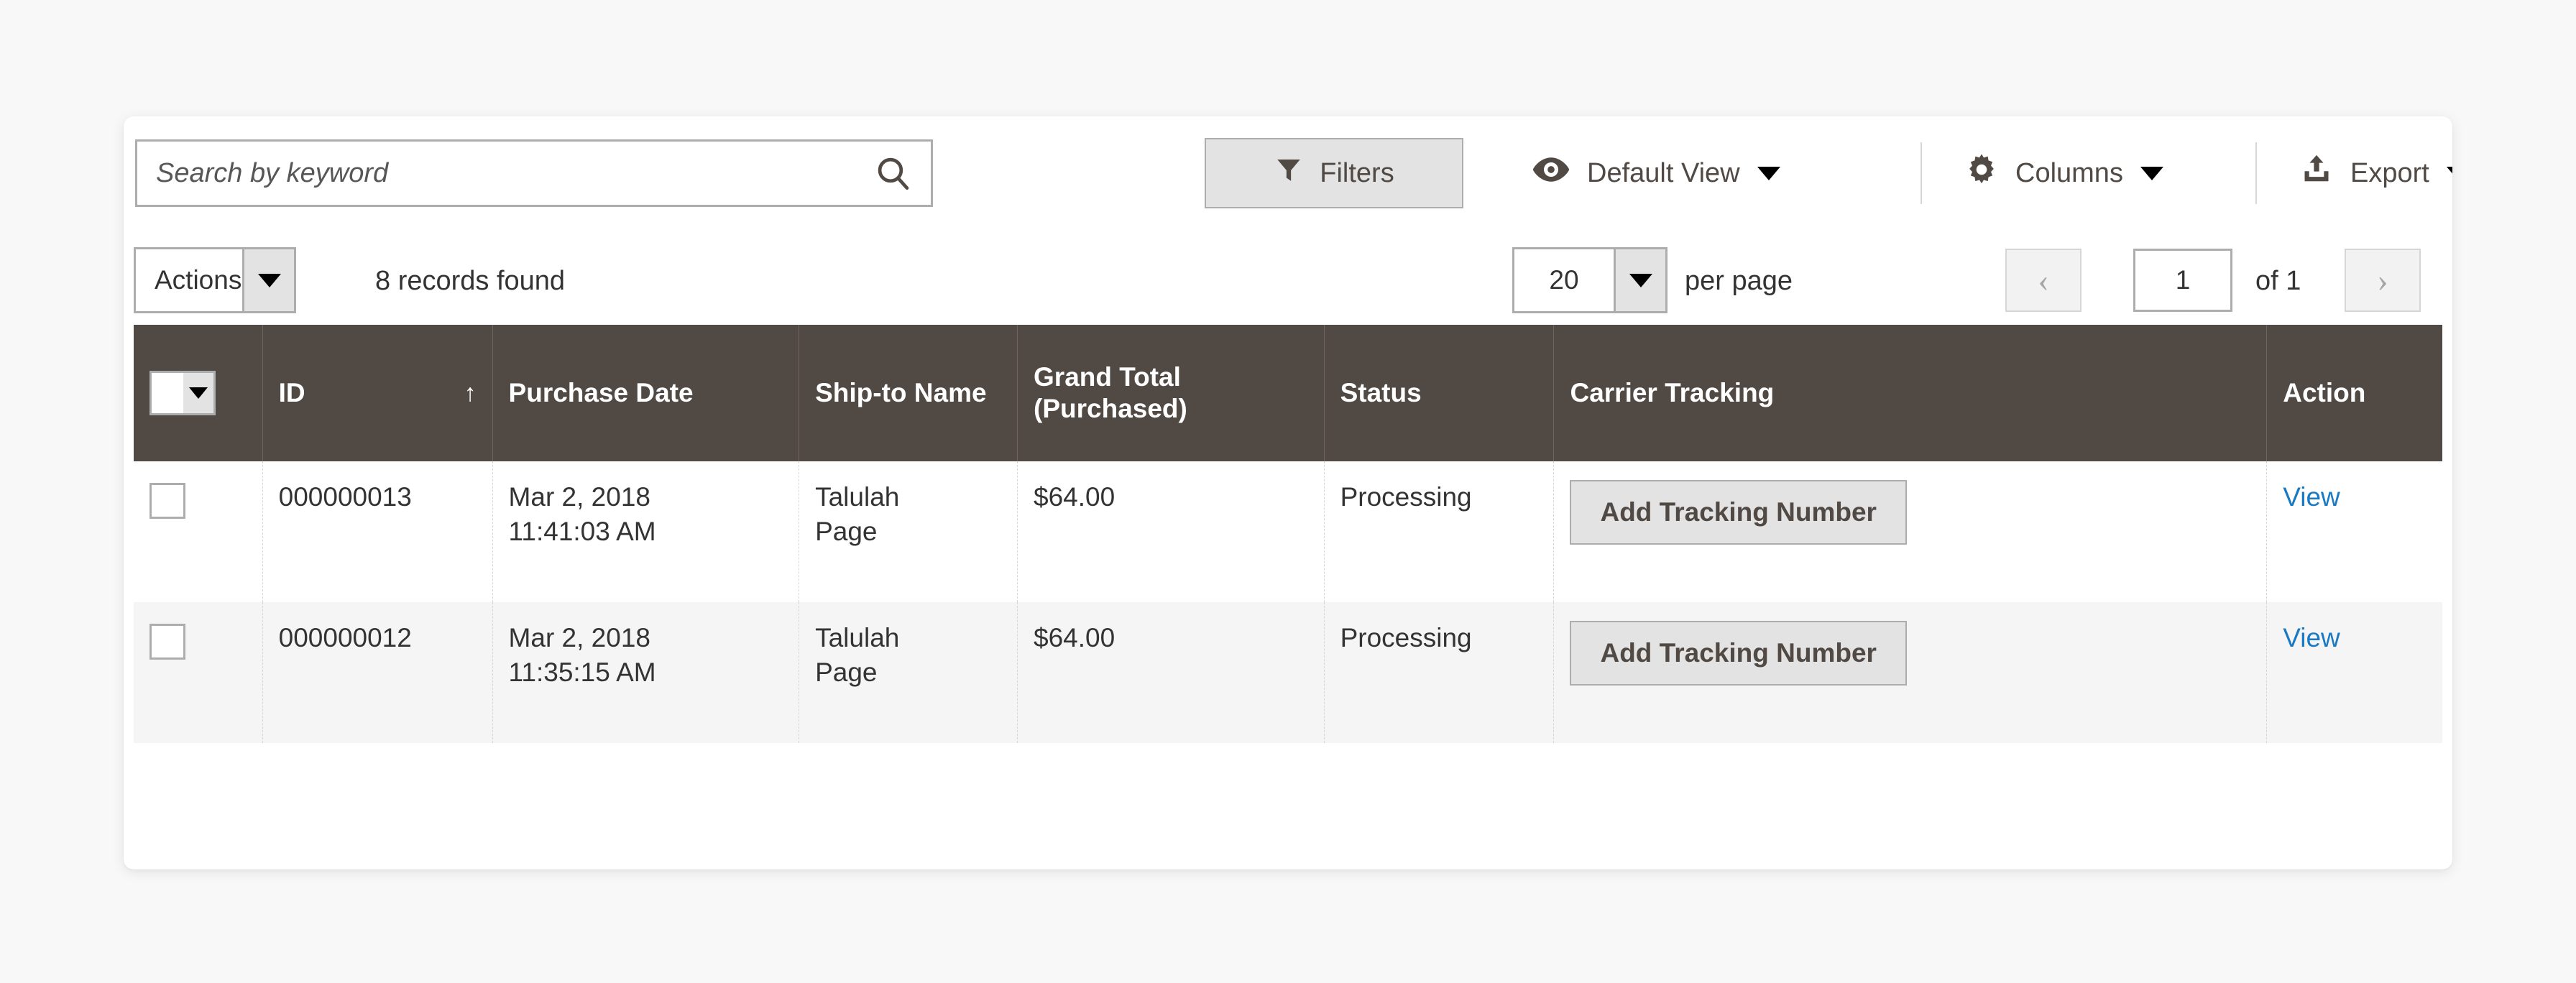 The height and width of the screenshot is (983, 2576). Describe the element at coordinates (1910, 393) in the screenshot. I see `column-header-carrier-tracking: Carrier Tracking` at that location.